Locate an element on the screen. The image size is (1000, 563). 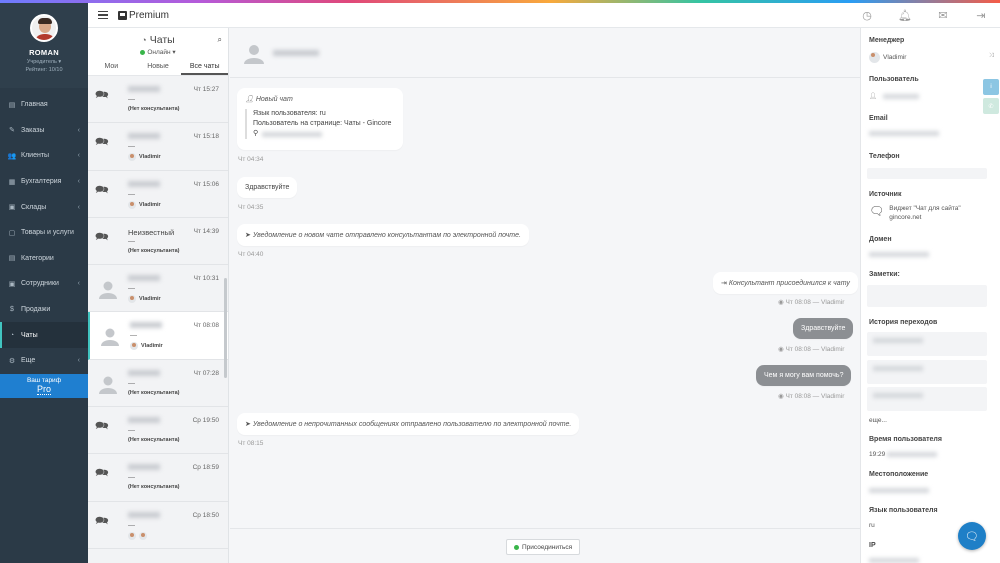
online-status: Онлайн ▾ is located at coordinates (158, 52).